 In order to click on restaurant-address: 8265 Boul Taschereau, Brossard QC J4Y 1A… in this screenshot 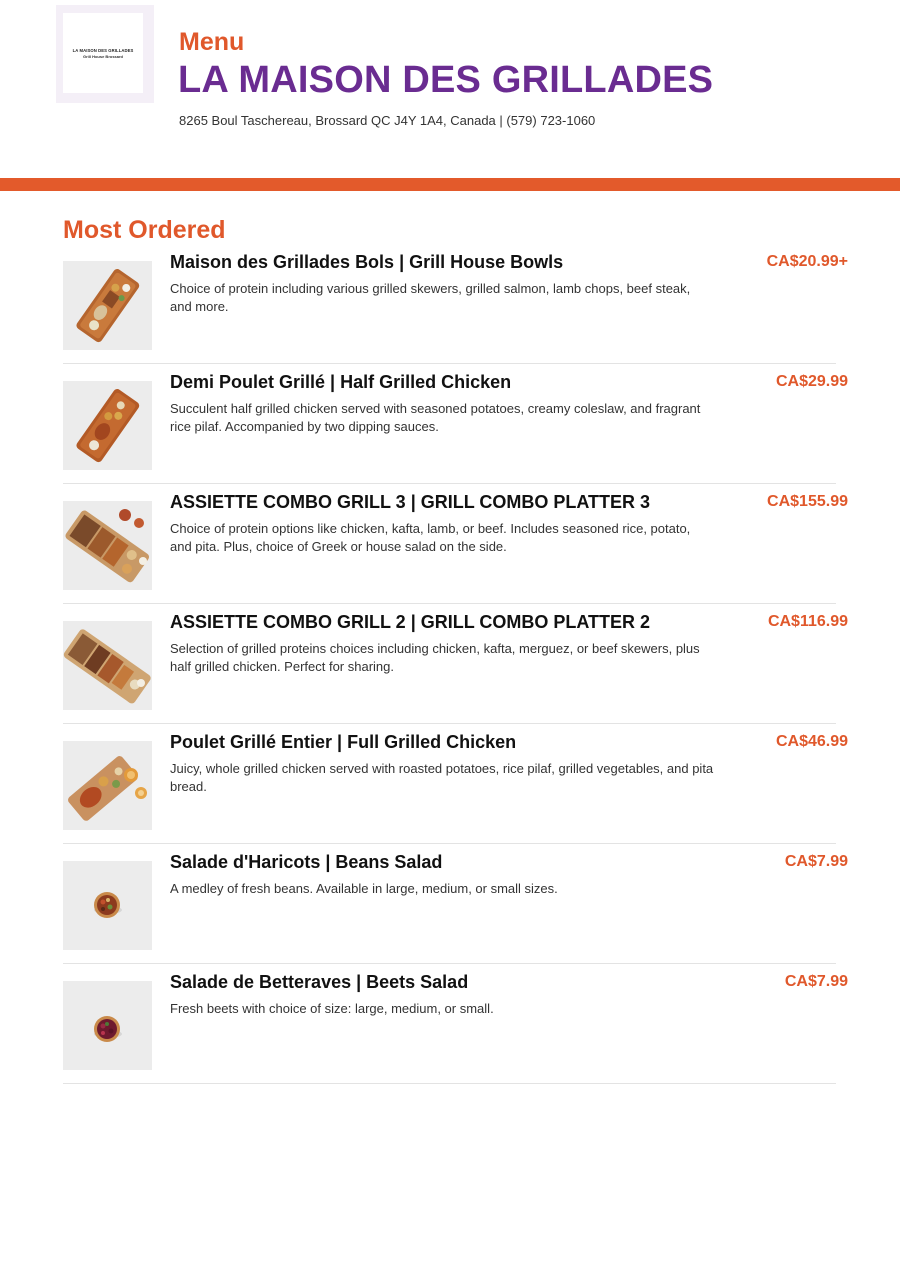, I will do `click(387, 120)`.